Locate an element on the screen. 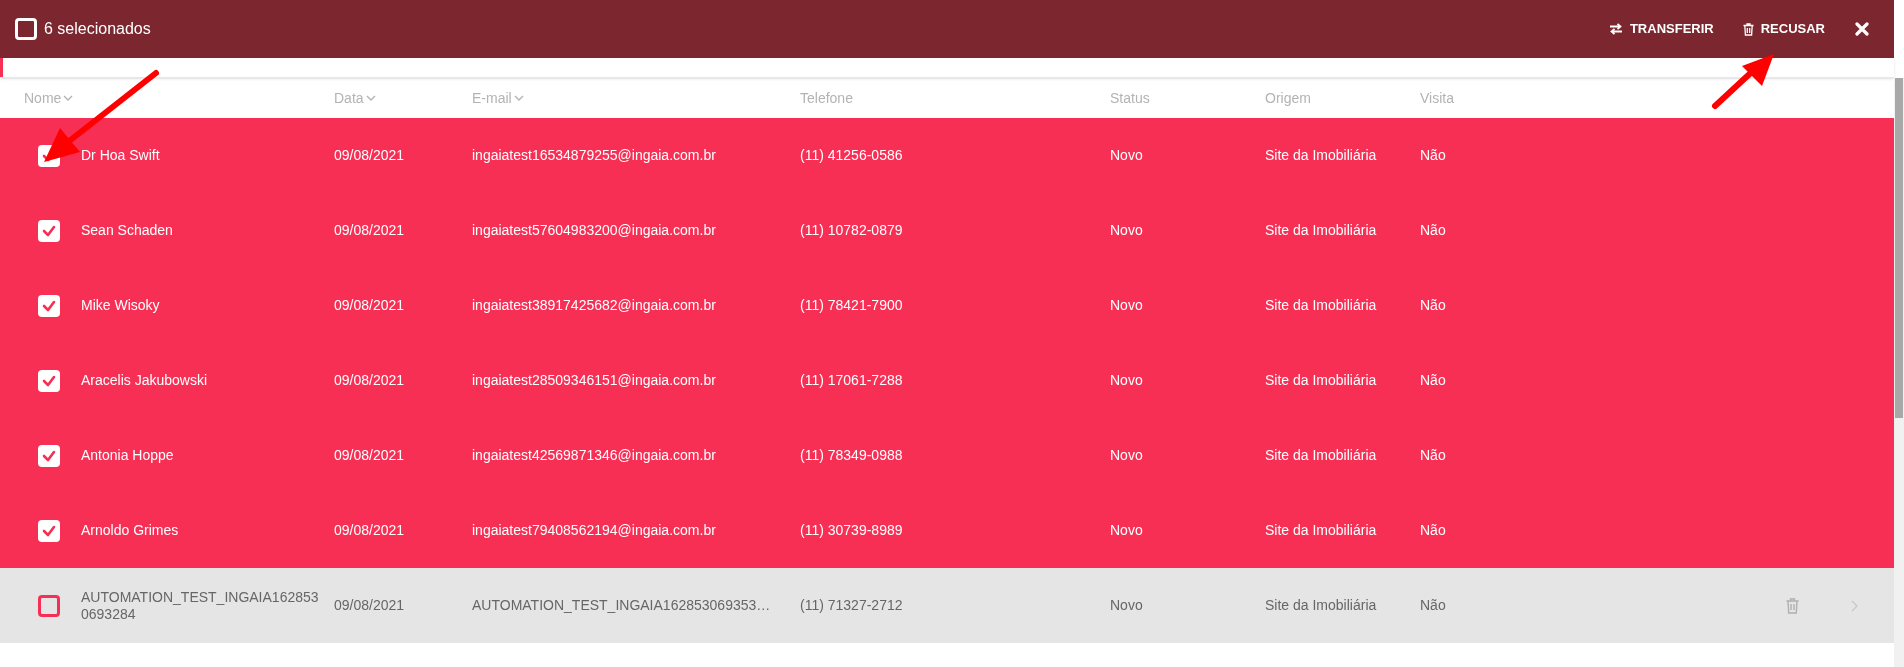  table-row: Dr Hoa Swift 09/08/2021 ingaiatest16534879255@ingaia.com.br (11) 41256-0586 Novo Site da Imobiliária Não is located at coordinates (947, 155).